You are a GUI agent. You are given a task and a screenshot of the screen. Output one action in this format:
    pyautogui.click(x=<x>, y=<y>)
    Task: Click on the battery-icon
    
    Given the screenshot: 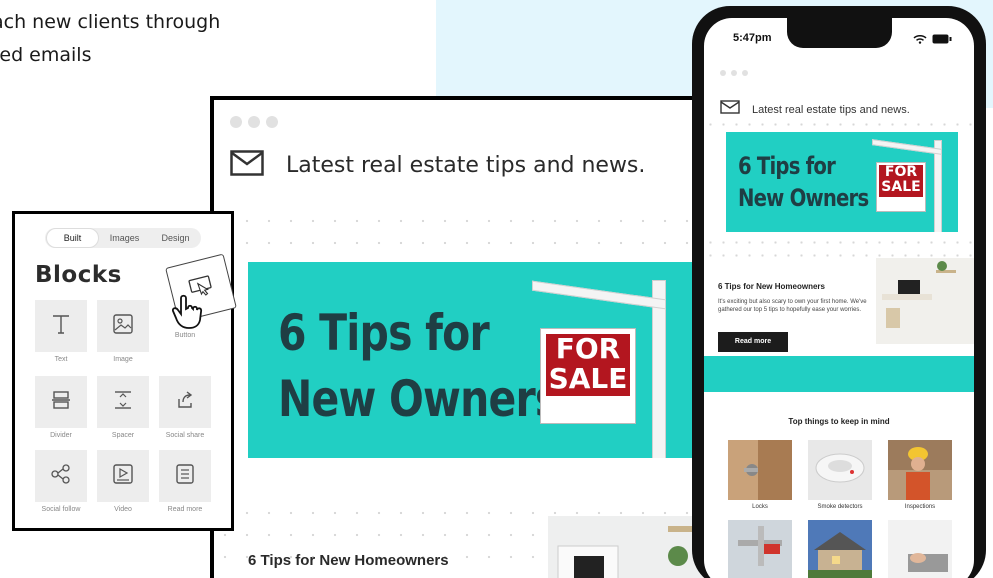 What is the action you would take?
    pyautogui.click(x=942, y=40)
    